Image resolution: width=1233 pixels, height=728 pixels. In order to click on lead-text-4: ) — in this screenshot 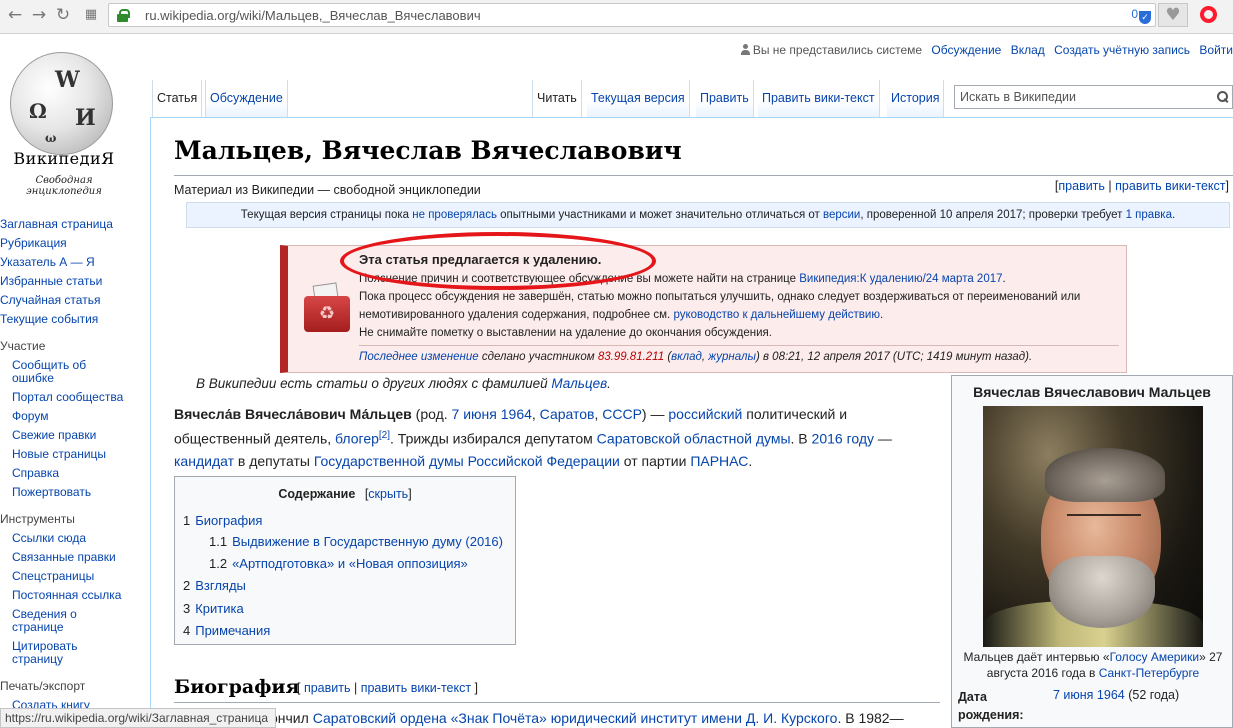, I will do `click(655, 414)`.